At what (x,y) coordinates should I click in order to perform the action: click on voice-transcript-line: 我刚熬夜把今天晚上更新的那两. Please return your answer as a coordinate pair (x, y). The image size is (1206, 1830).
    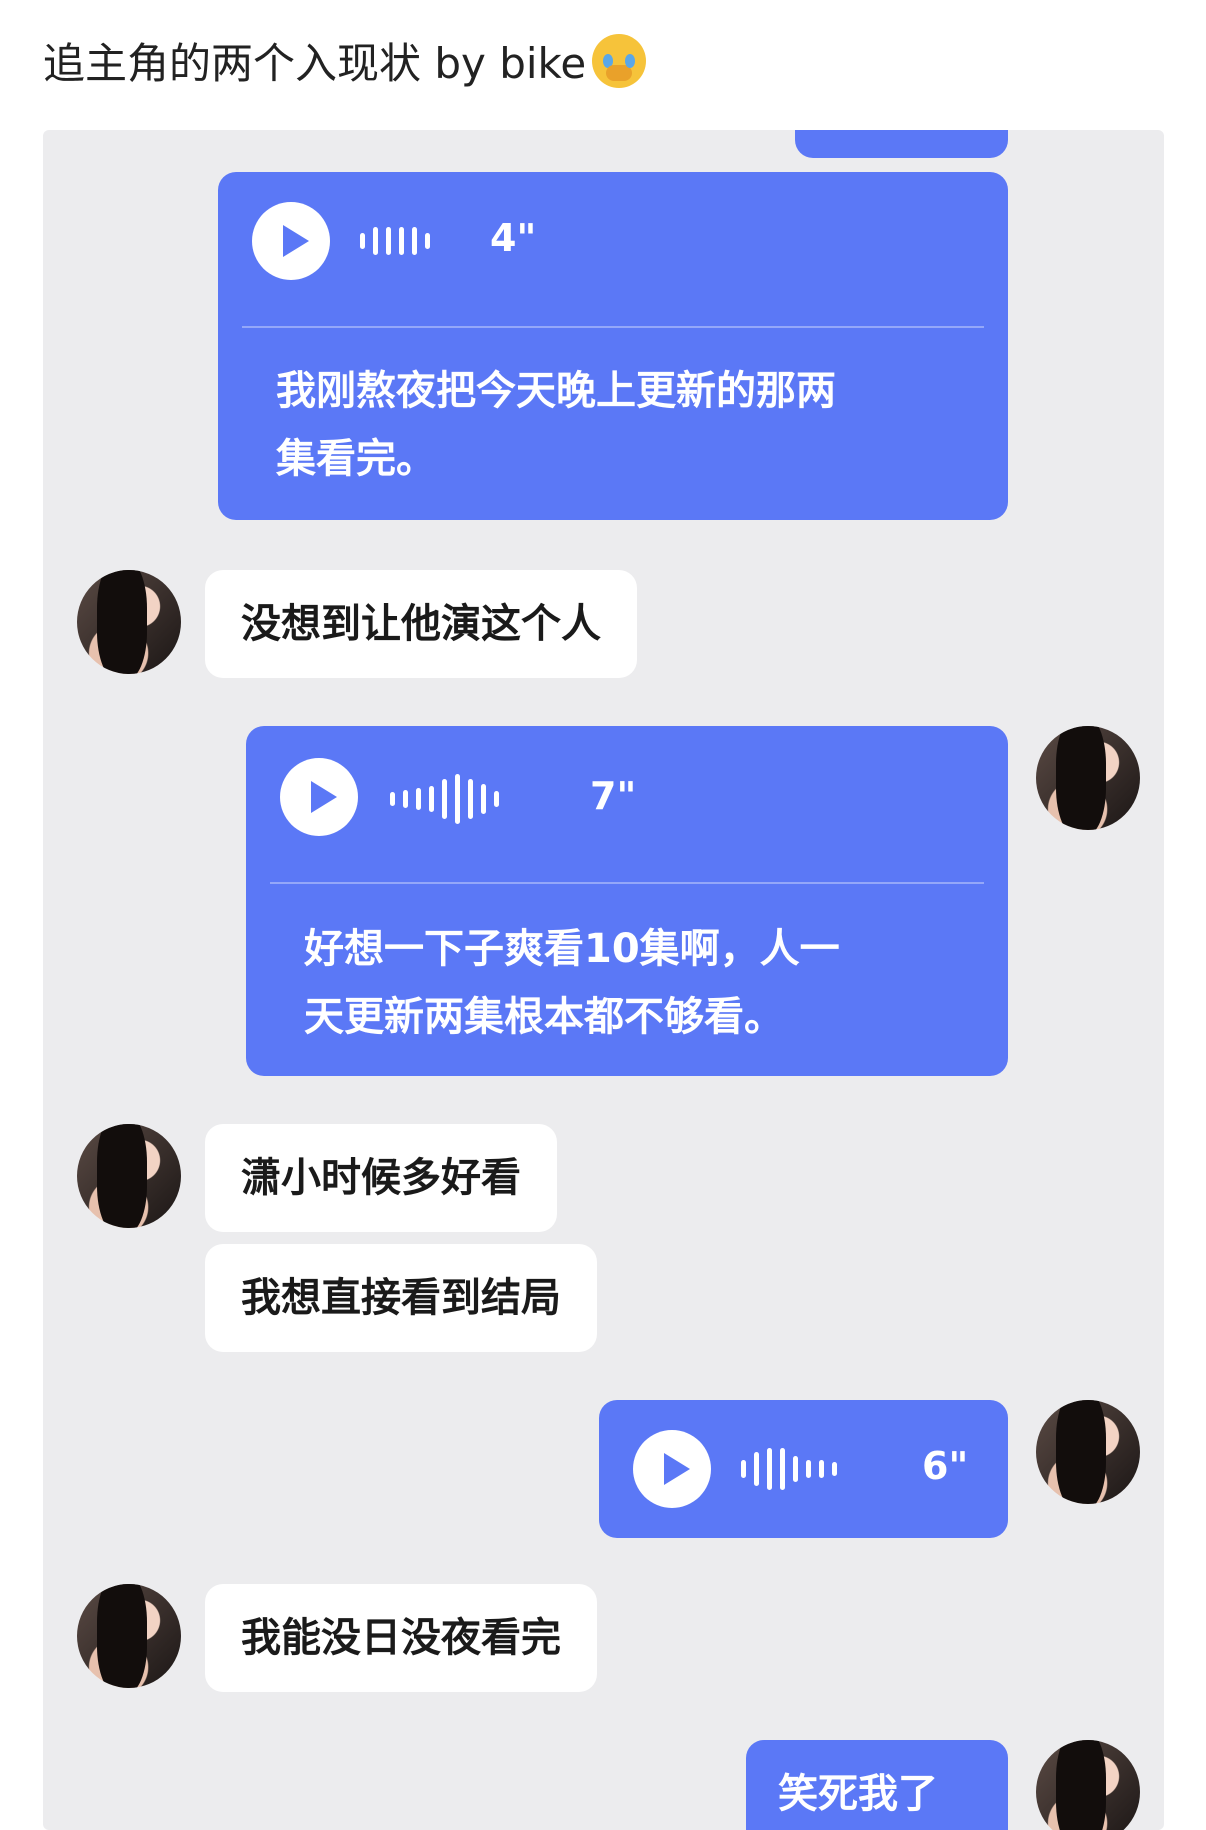
    Looking at the image, I should click on (556, 391).